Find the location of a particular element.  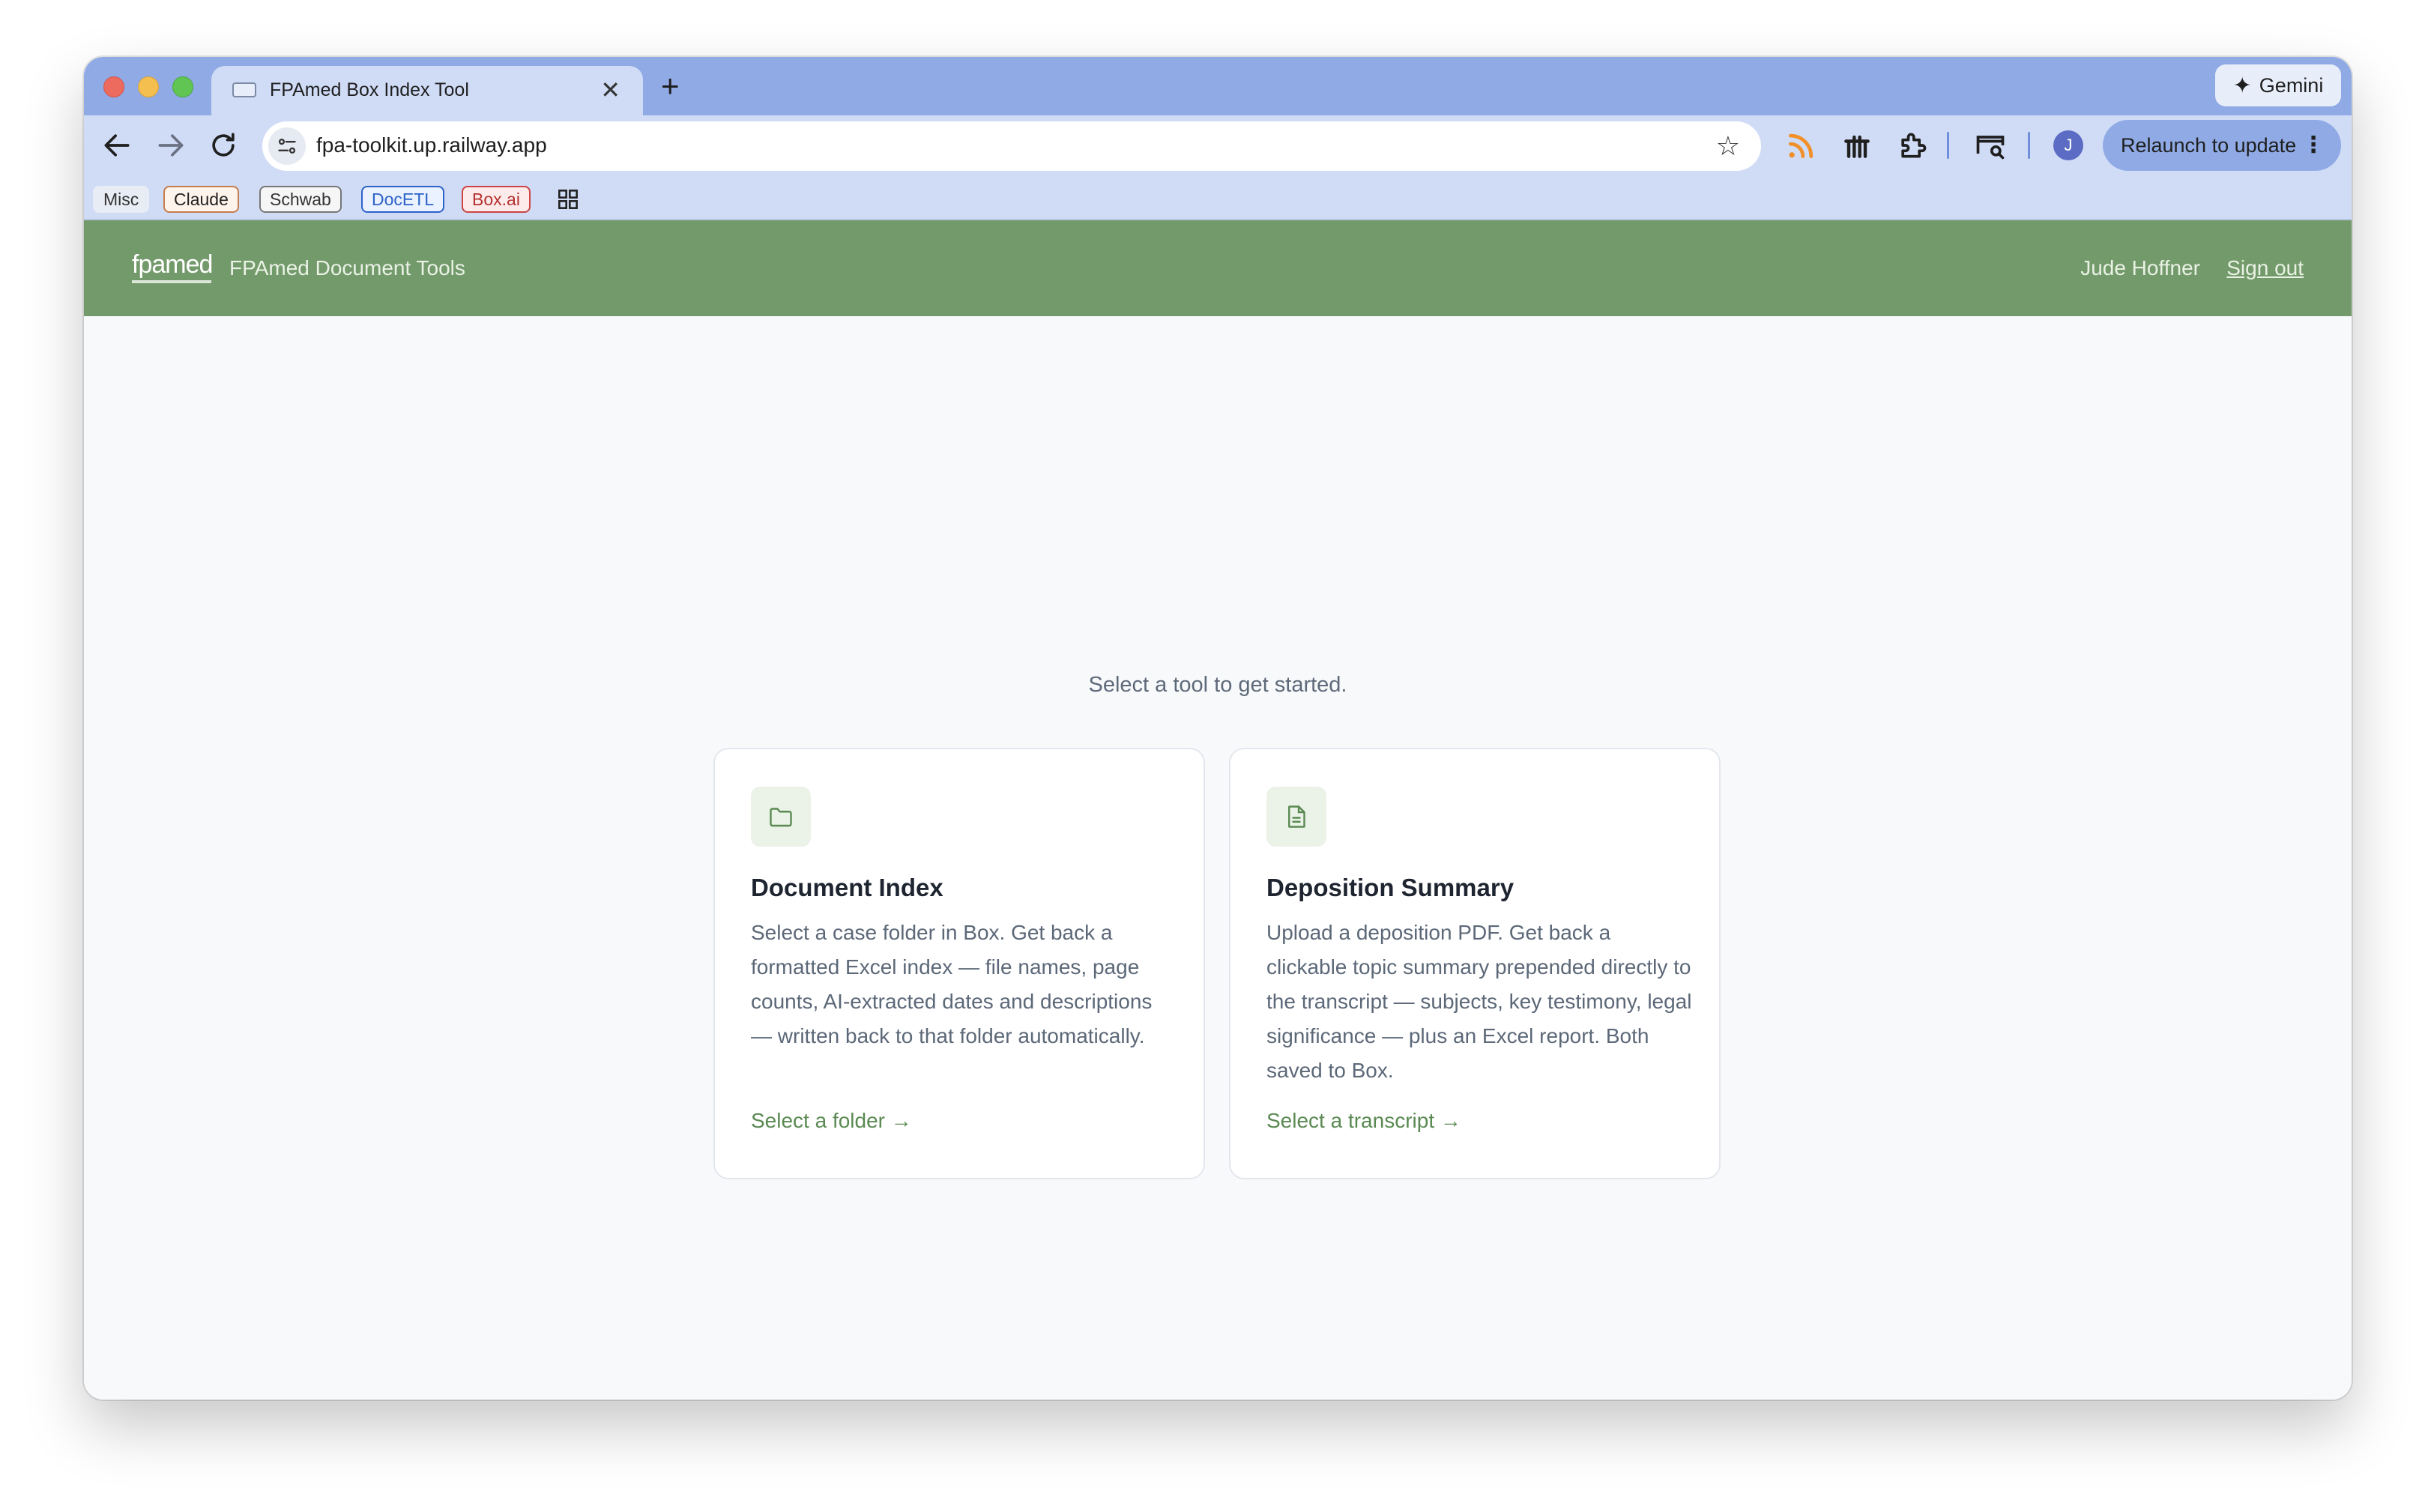

tab-search-icon is located at coordinates (1990, 145).